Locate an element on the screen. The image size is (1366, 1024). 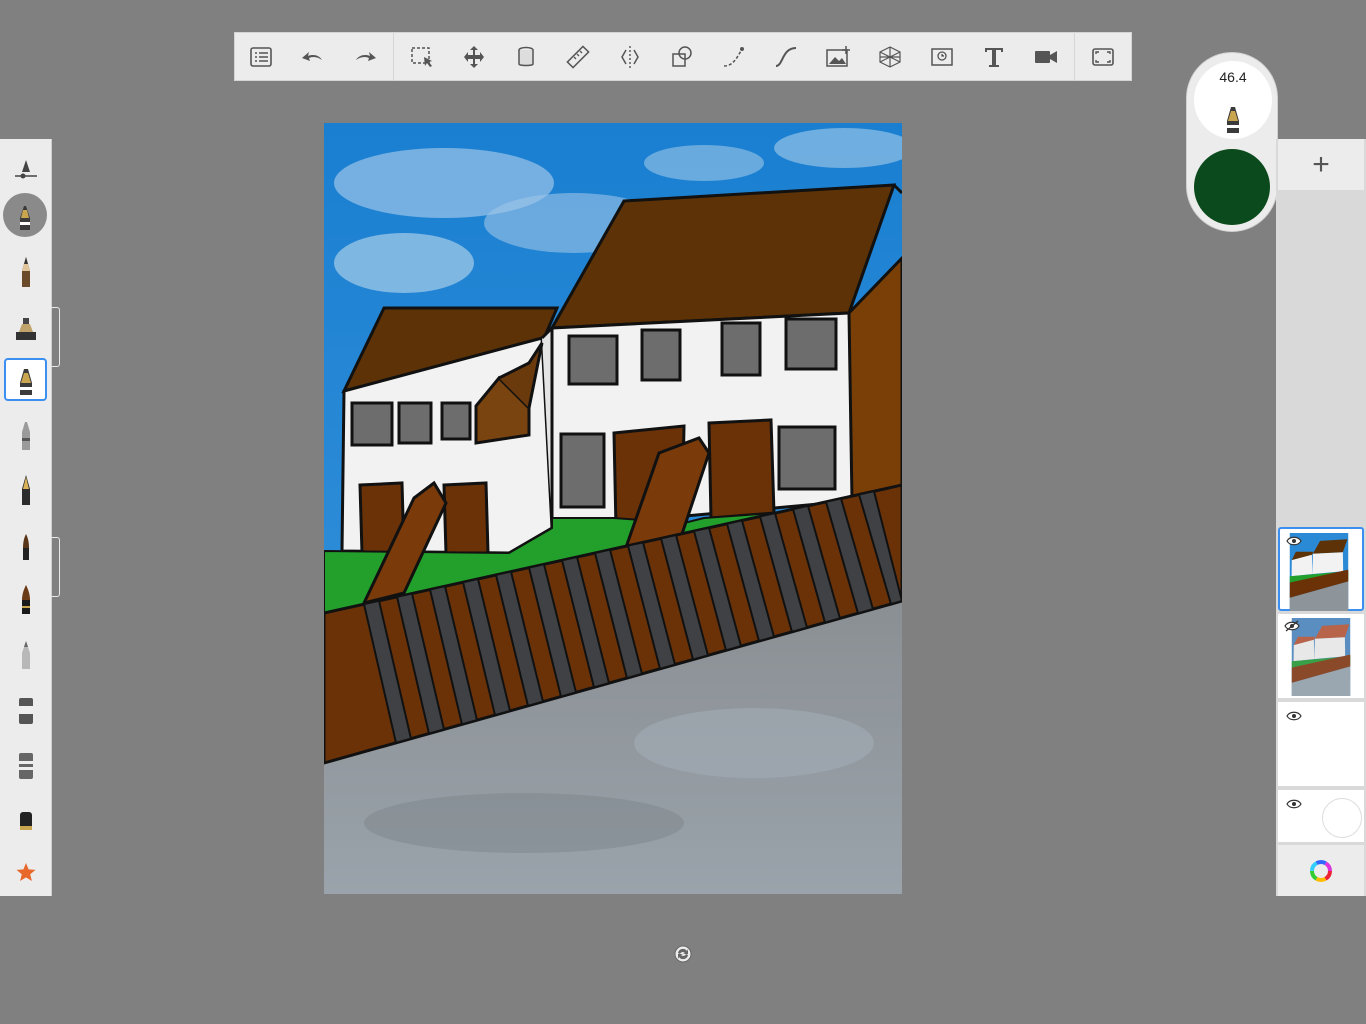
shapes-button is located at coordinates (682, 56).